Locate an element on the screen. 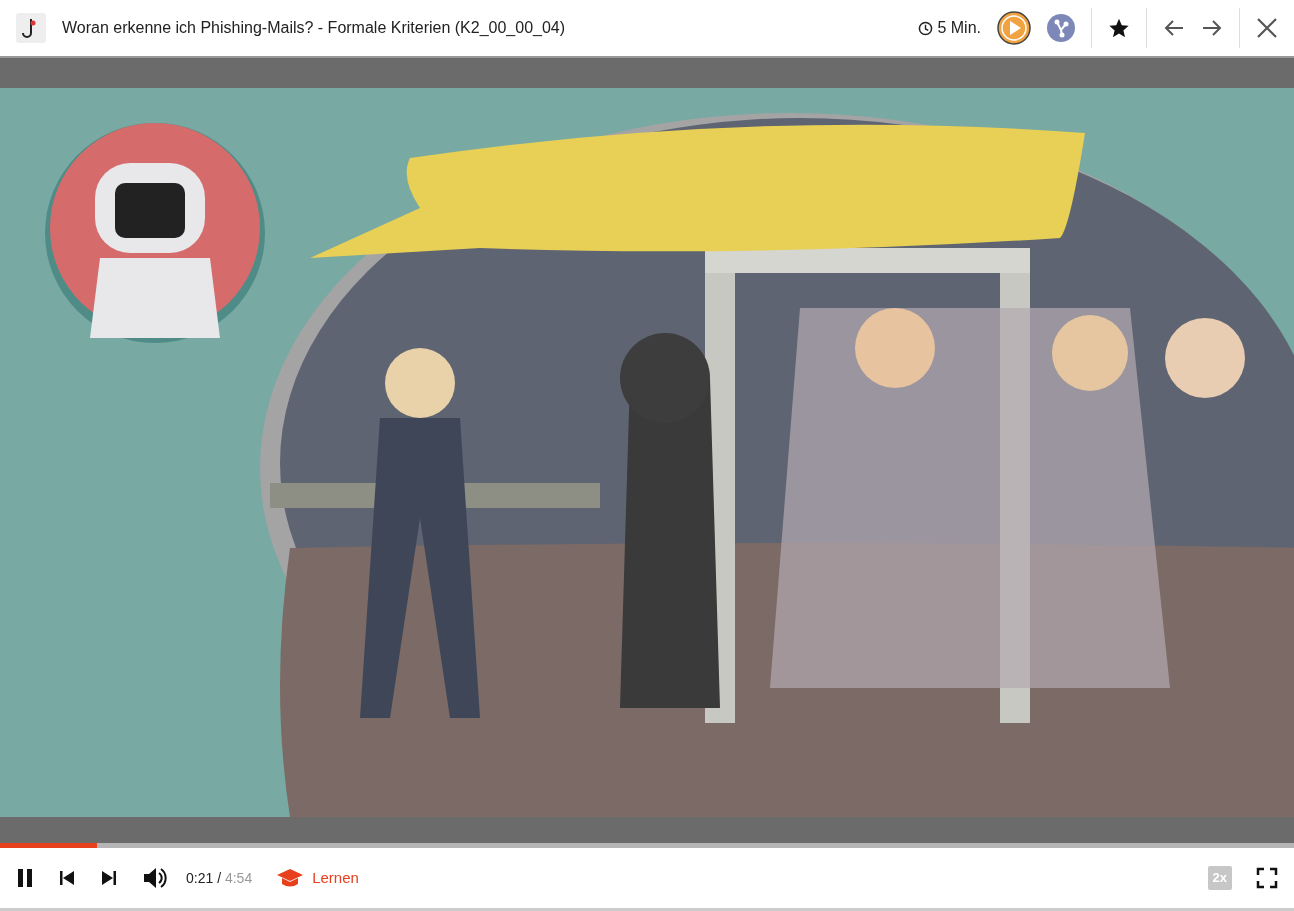 The image size is (1294, 911). pause-icon is located at coordinates (25, 878).